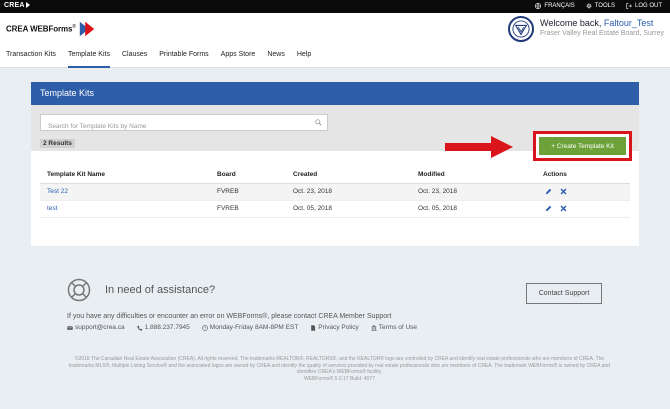 The width and height of the screenshot is (670, 409). What do you see at coordinates (70, 327) in the screenshot?
I see `envelope-icon` at bounding box center [70, 327].